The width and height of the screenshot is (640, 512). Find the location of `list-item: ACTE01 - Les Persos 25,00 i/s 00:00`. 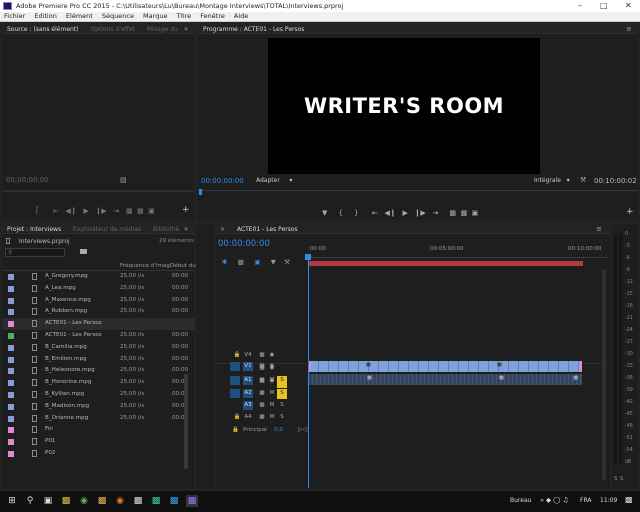

list-item: ACTE01 - Les Persos 25,00 i/s 00:00 is located at coordinates (98, 336).